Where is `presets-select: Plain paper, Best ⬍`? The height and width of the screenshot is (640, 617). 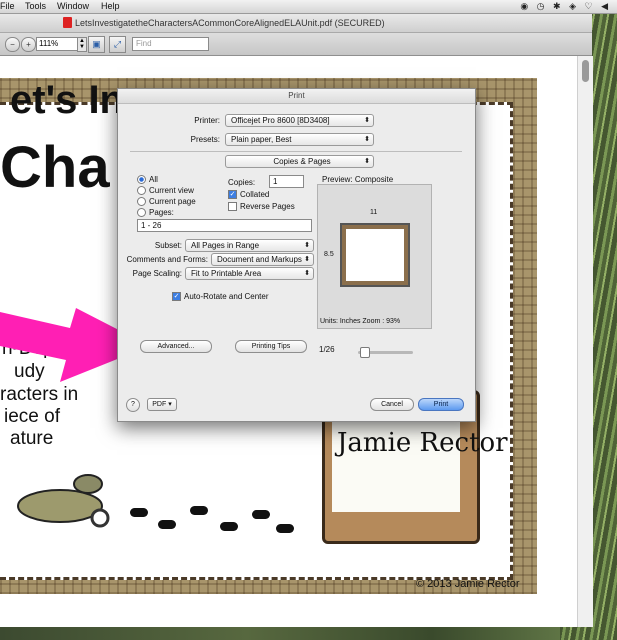 presets-select: Plain paper, Best ⬍ is located at coordinates (299, 139).